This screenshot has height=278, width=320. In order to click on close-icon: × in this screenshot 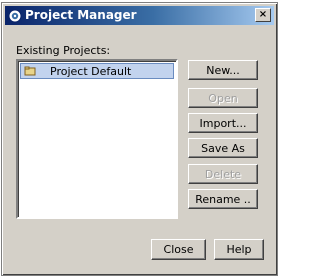, I will do `click(263, 15)`.